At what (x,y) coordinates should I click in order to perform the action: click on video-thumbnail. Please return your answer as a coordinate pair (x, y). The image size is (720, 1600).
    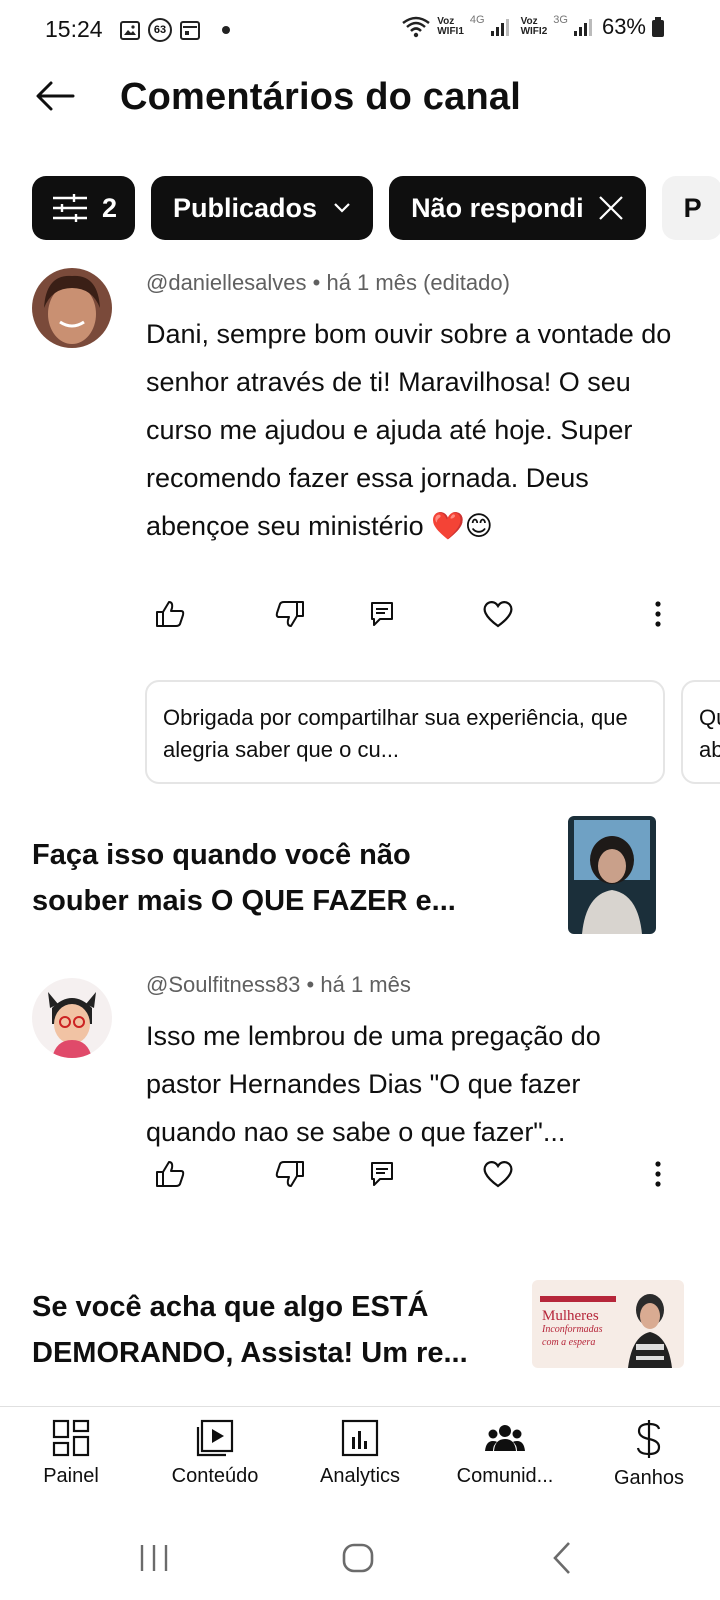
    Looking at the image, I should click on (612, 875).